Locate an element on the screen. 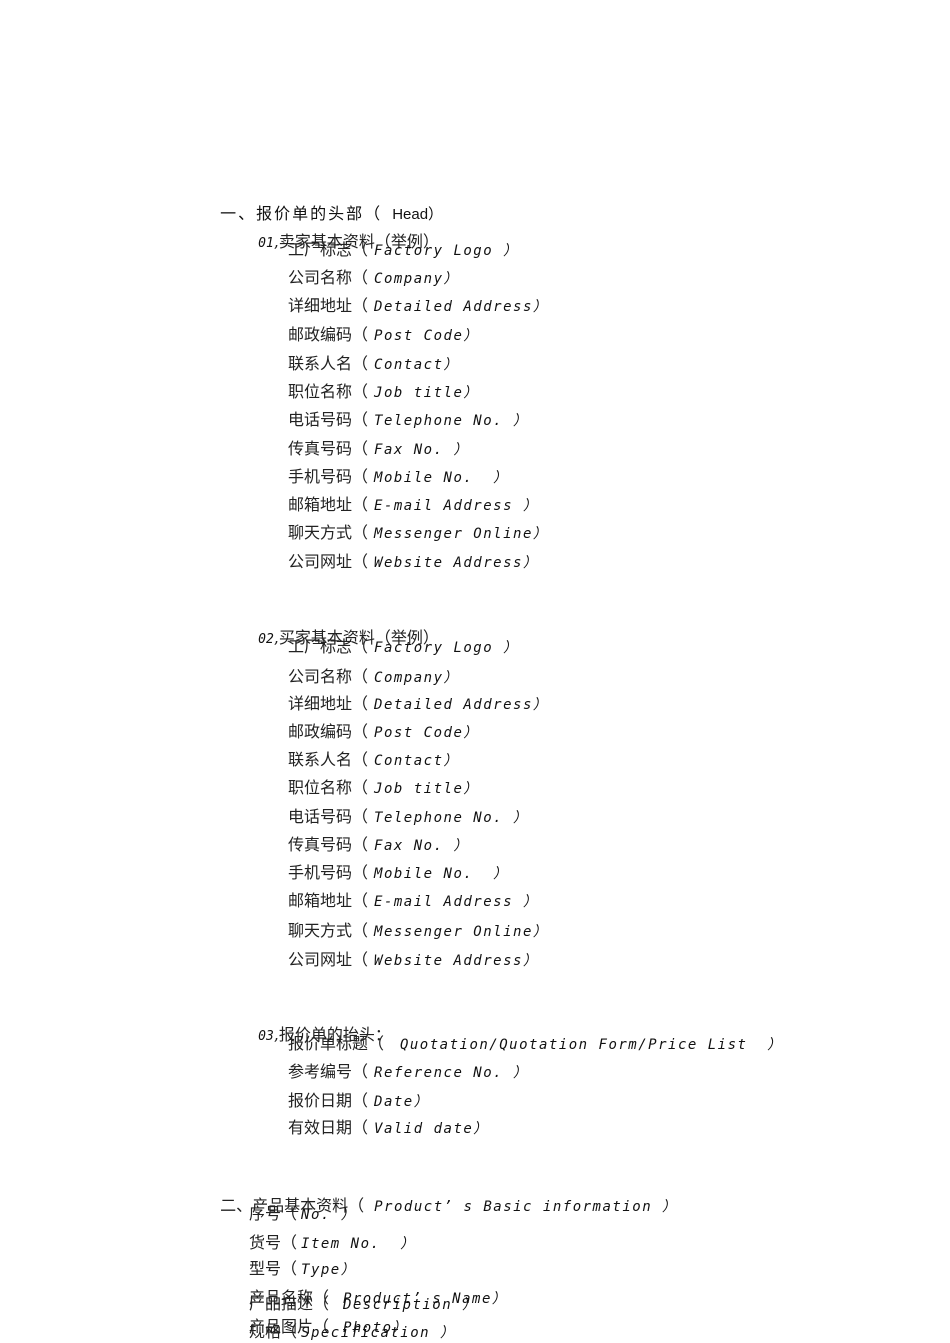 Image resolution: width=950 pixels, height=1343 pixels. quotation-header-field-row: 参考编号（ Reference No. ） is located at coordinates (408, 1072).